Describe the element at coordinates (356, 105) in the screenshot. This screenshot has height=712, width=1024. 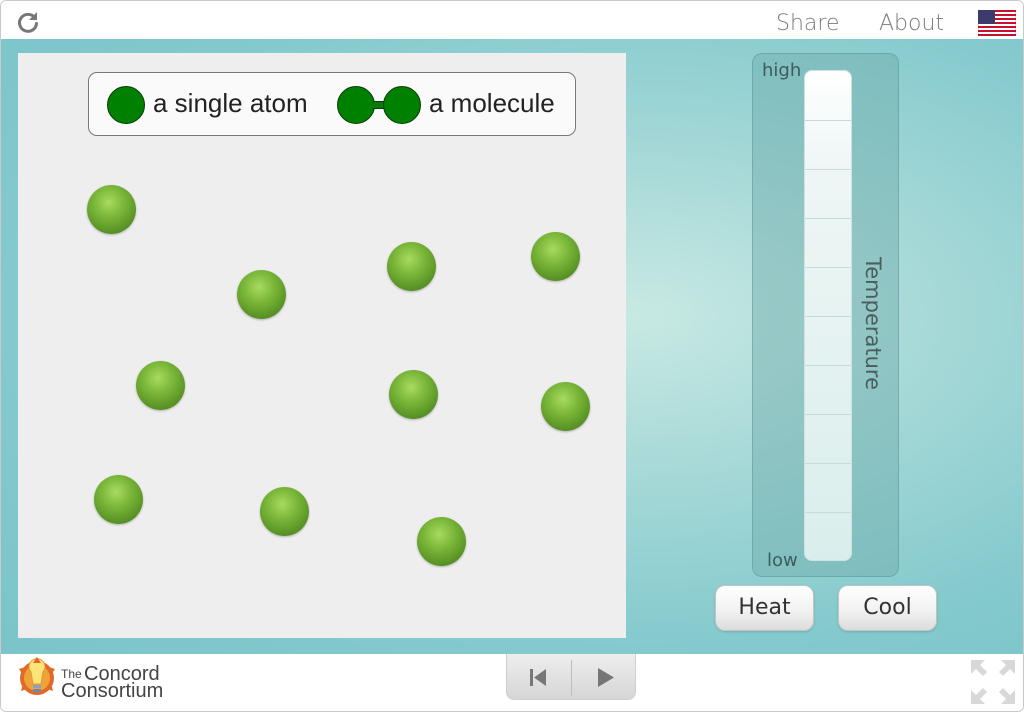
I see `molecule-legend-atom-left` at that location.